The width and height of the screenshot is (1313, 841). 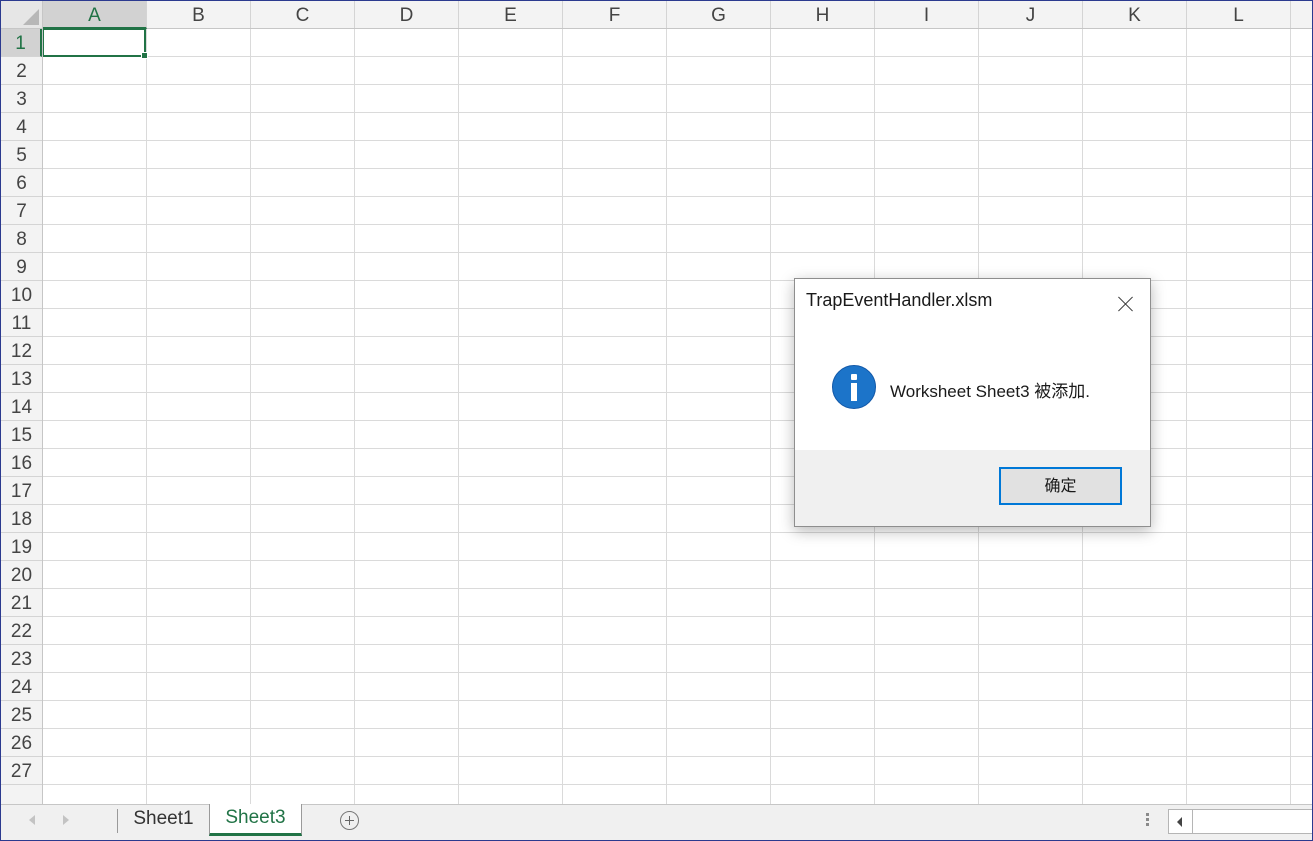 I want to click on scroll-left-icon, so click(x=1181, y=821).